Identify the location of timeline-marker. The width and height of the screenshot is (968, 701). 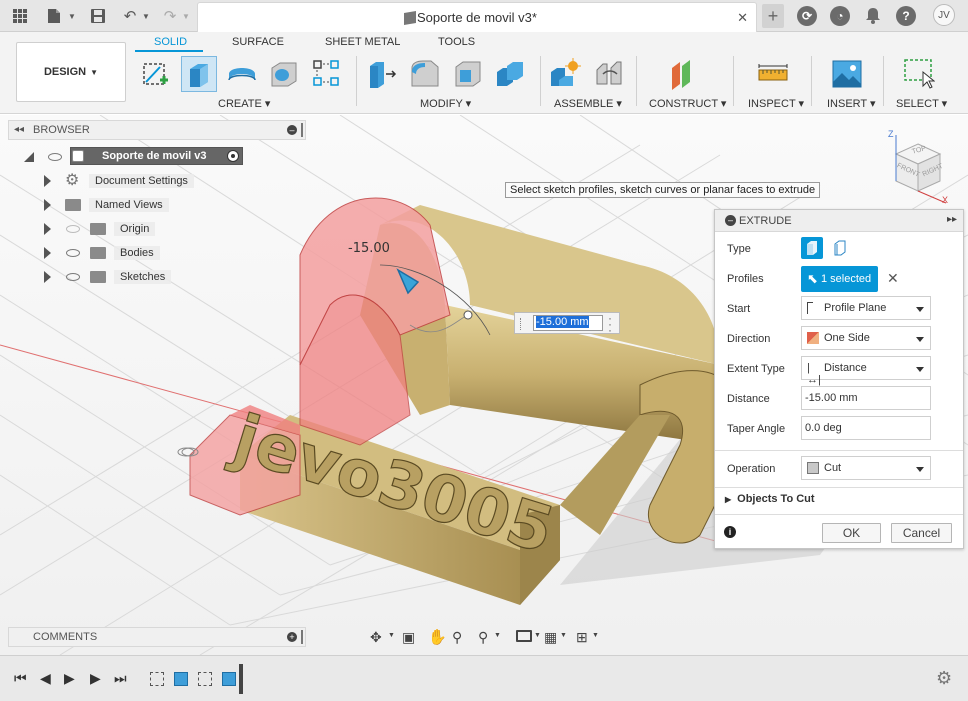
(241, 679).